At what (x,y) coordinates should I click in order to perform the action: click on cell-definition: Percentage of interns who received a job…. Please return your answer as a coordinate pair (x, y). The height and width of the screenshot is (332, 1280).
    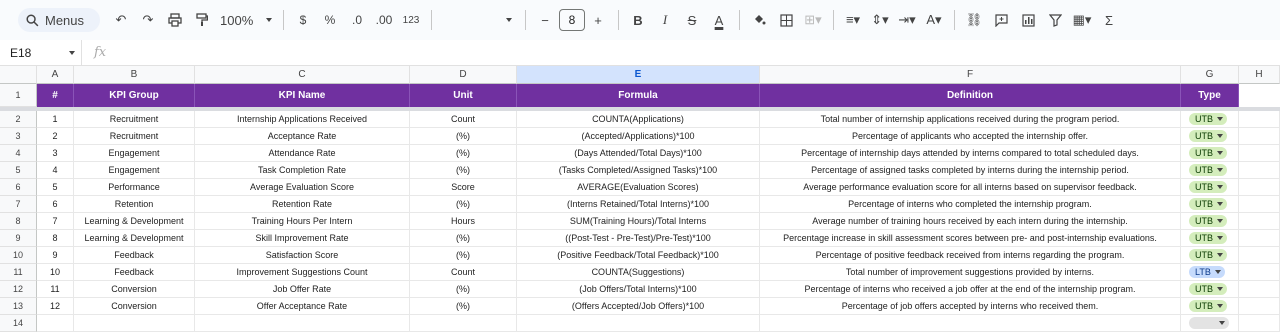
    Looking at the image, I should click on (970, 289).